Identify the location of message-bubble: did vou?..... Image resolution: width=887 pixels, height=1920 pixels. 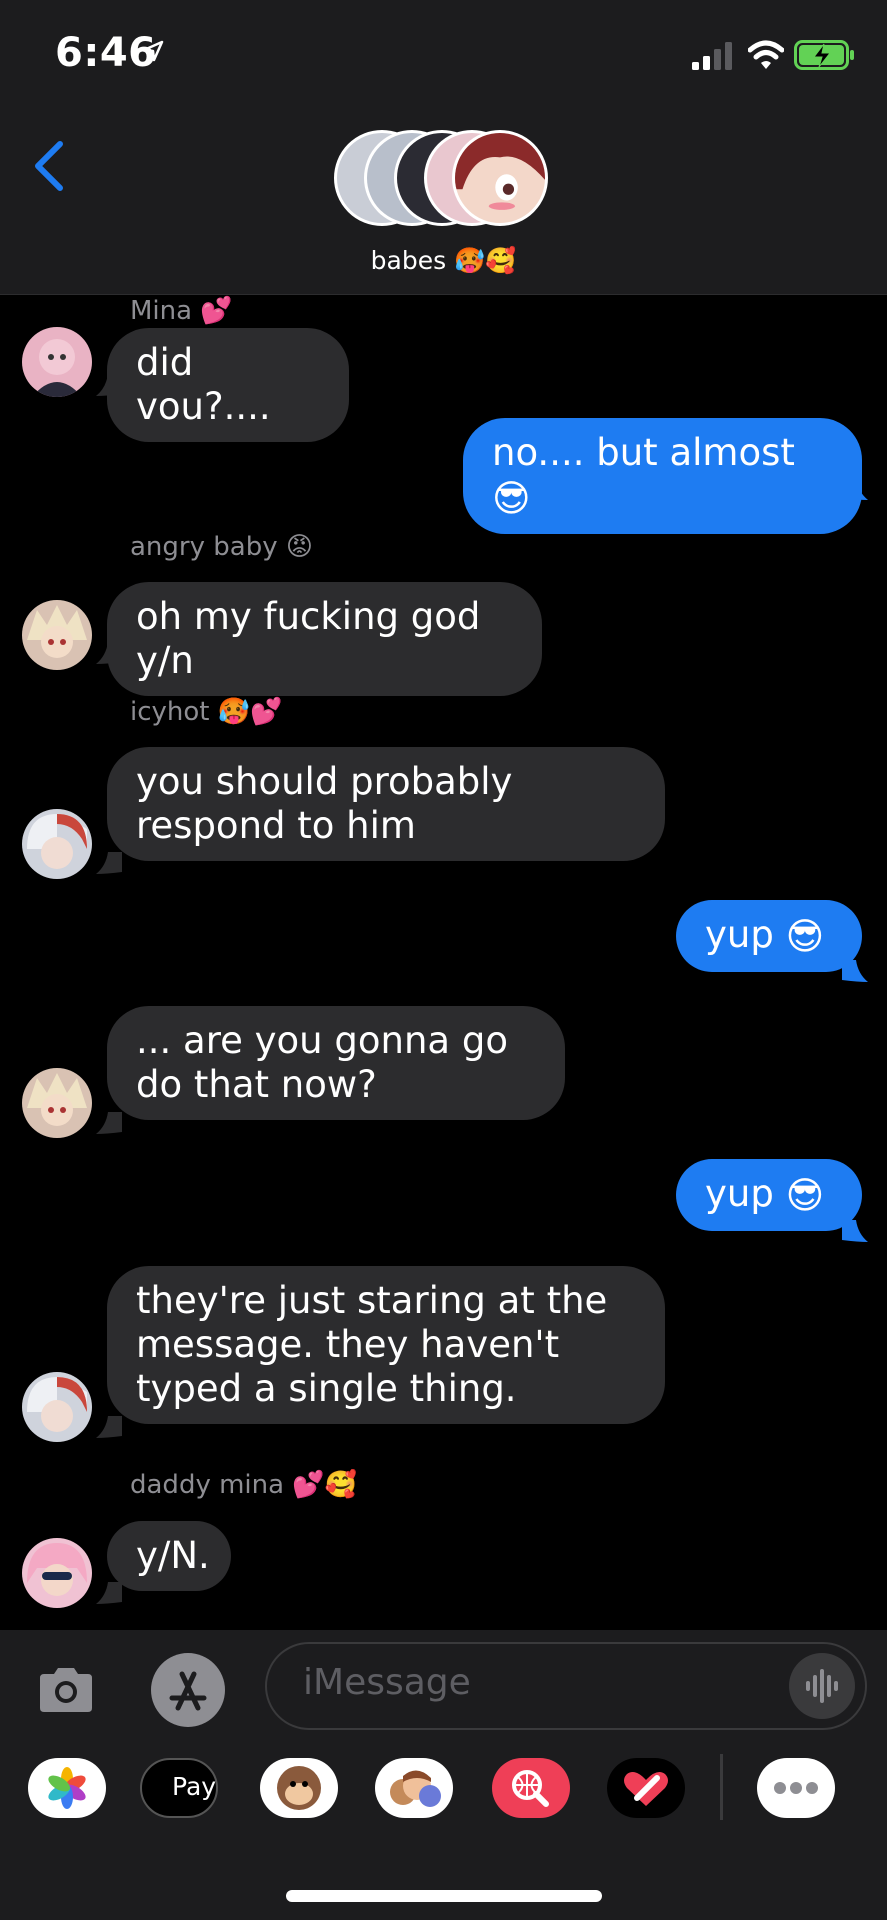
(228, 385).